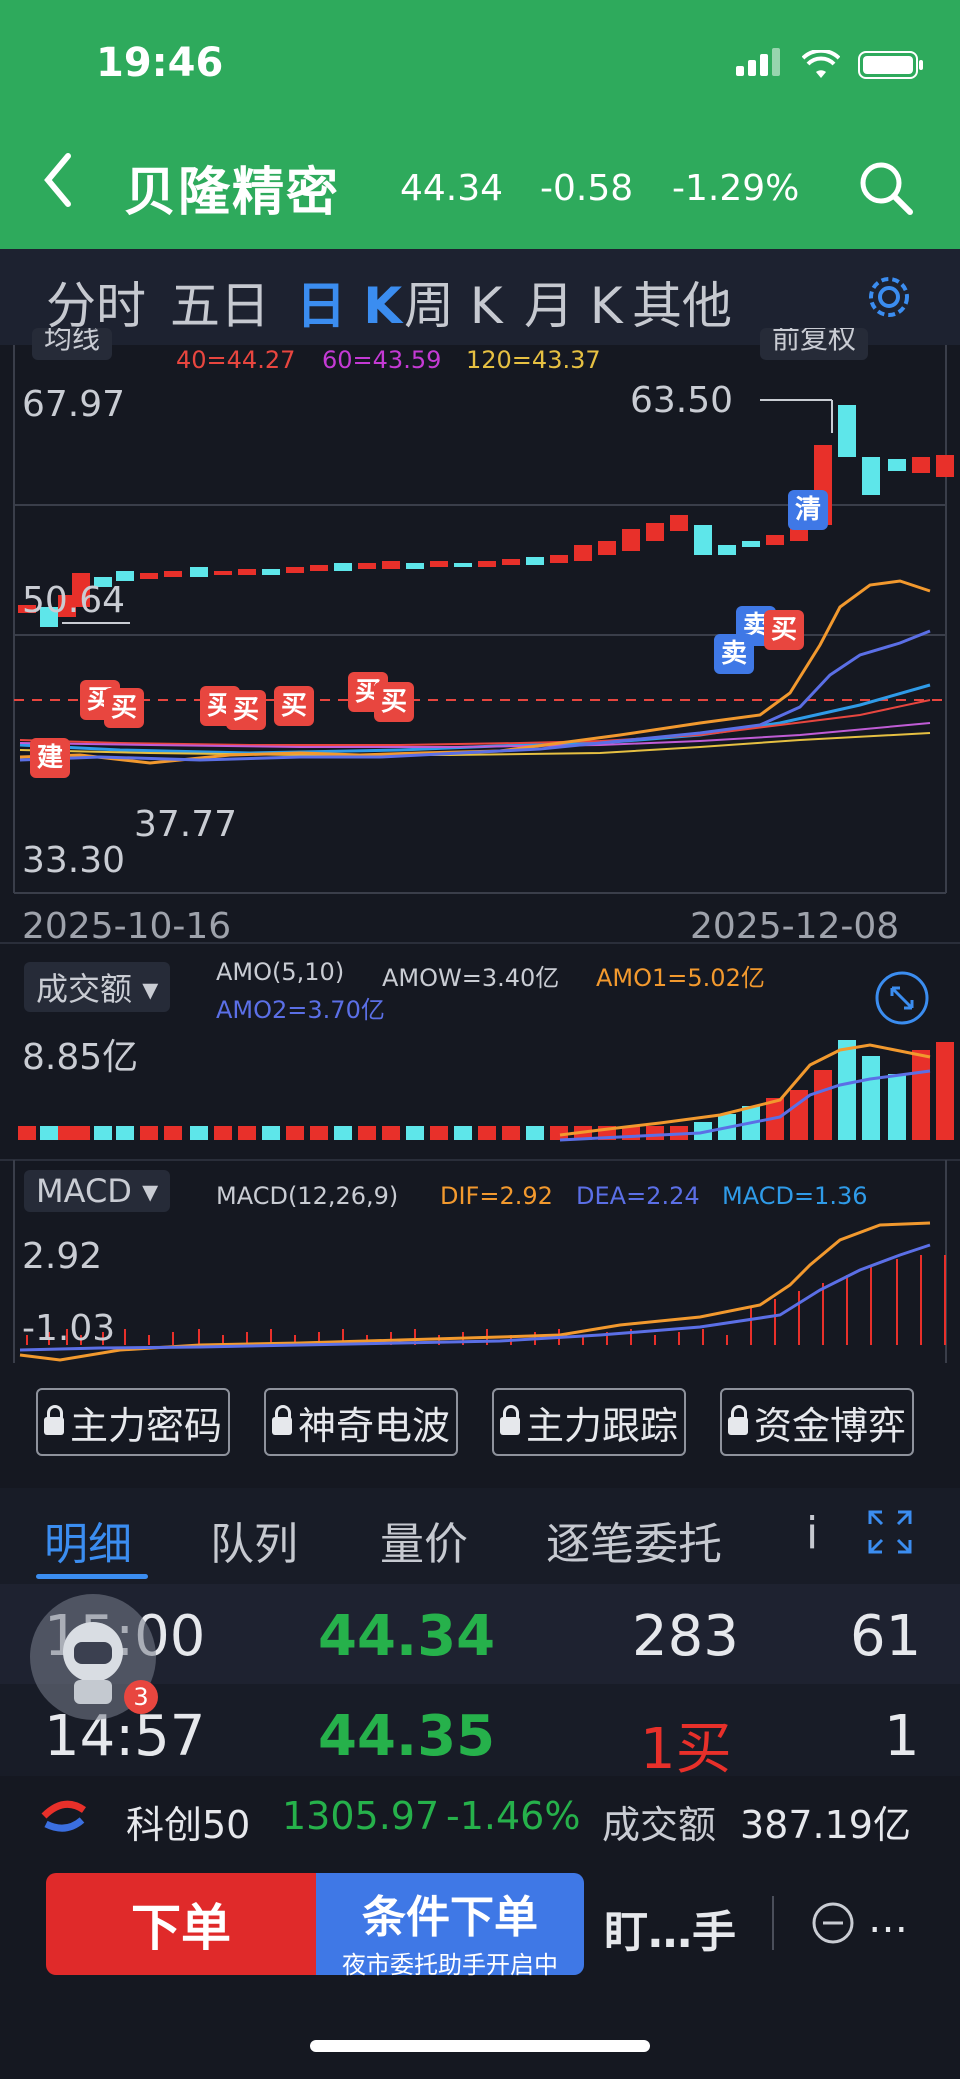 The width and height of the screenshot is (960, 2079). Describe the element at coordinates (533, 360) in the screenshot. I see `ma120-value: 120=43.37` at that location.